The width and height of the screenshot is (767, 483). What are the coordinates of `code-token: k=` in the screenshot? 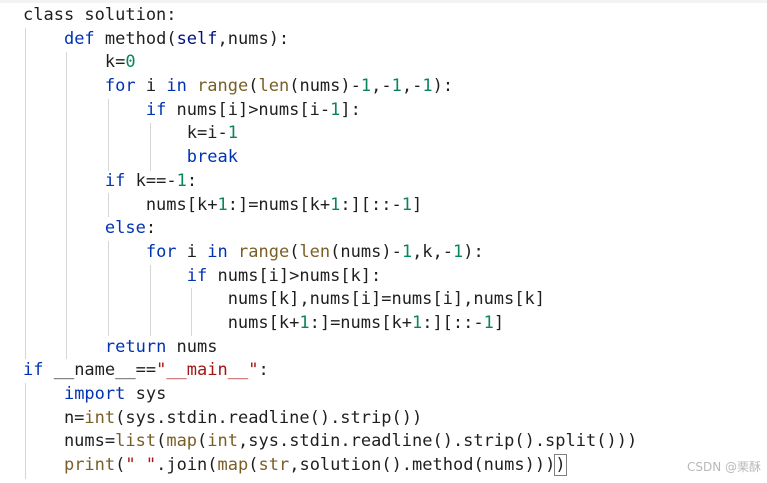 It's located at (74, 62).